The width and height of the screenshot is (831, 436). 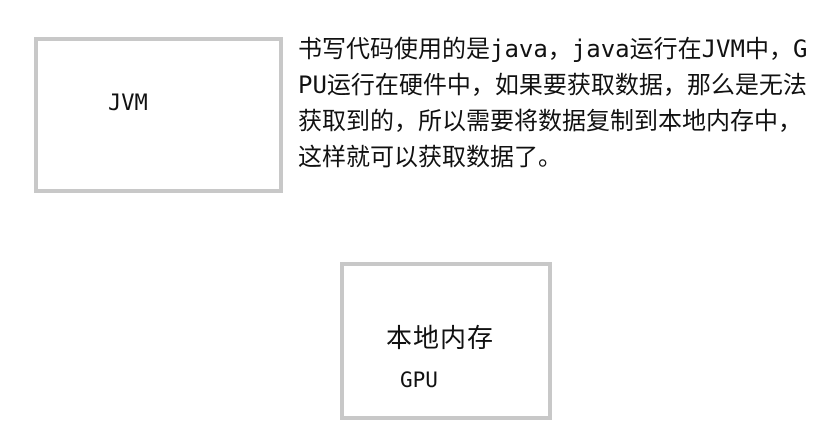 What do you see at coordinates (128, 103) in the screenshot?
I see `jvm-label: JVM` at bounding box center [128, 103].